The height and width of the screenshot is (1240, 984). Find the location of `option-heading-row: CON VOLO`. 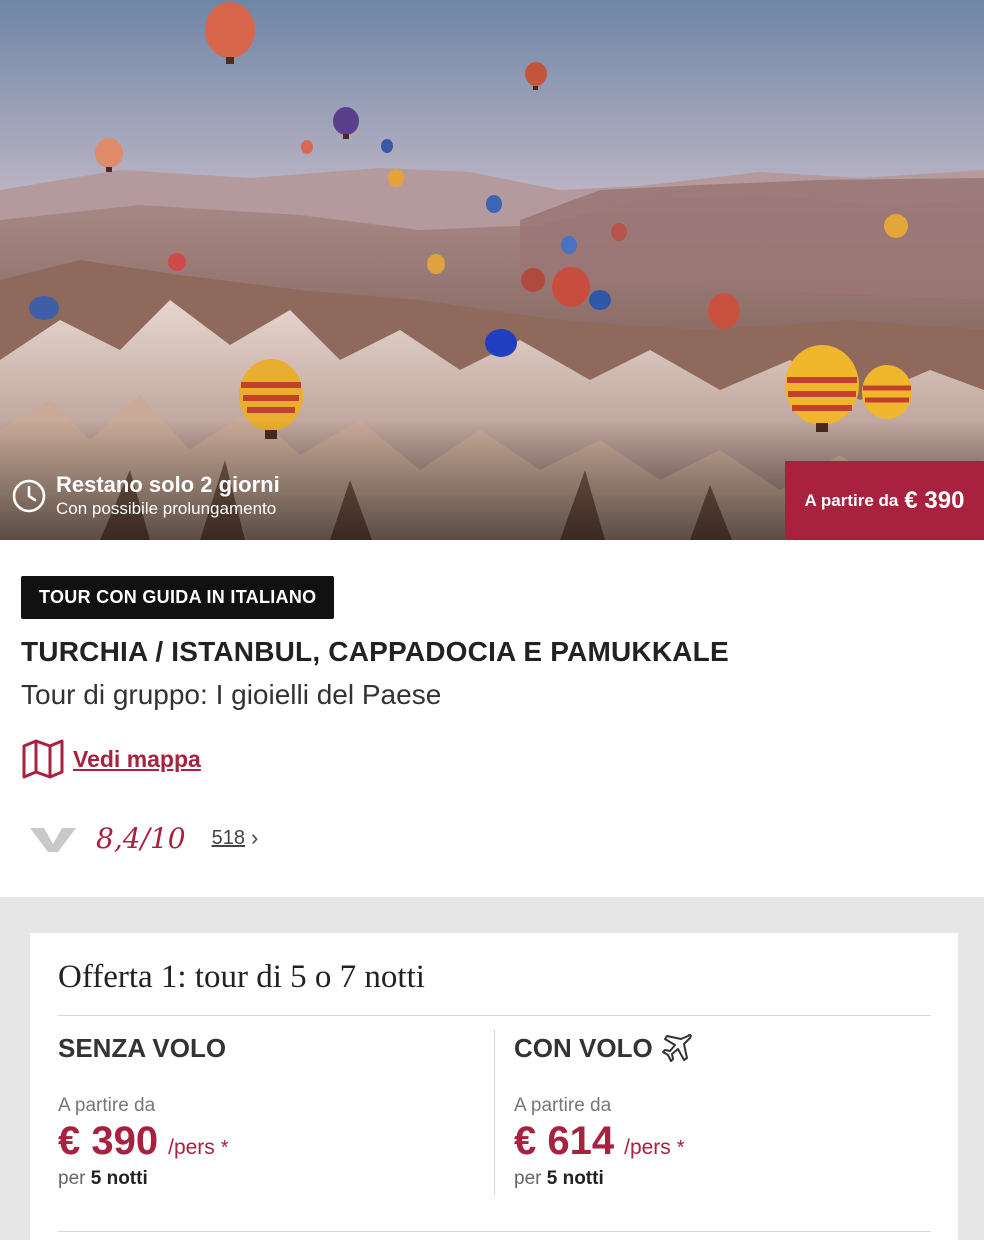

option-heading-row: CON VOLO is located at coordinates (603, 1048).